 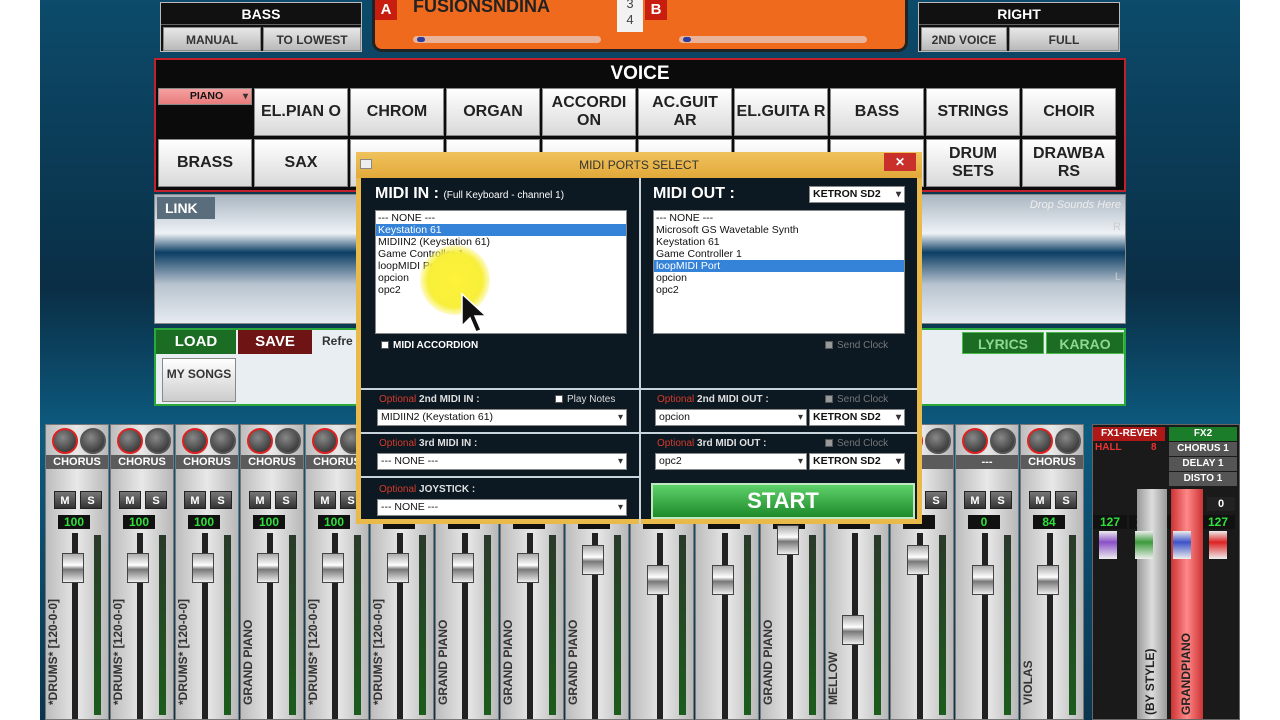 I want to click on refresh-label: Refre, so click(x=337, y=341).